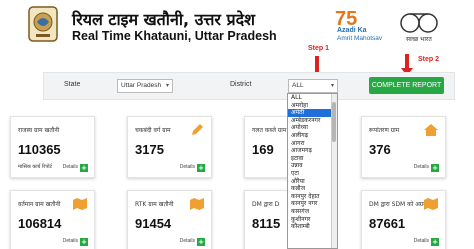 The width and height of the screenshot is (474, 249). What do you see at coordinates (153, 130) in the screenshot?
I see `card-title: चकबंदी वर्ग ग्राम` at bounding box center [153, 130].